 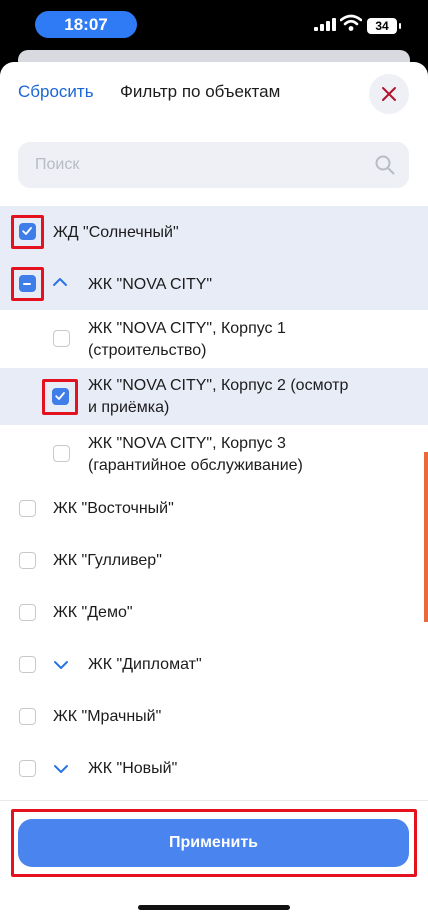 I want to click on list-item-label: ЖК "Восточный", so click(x=113, y=508).